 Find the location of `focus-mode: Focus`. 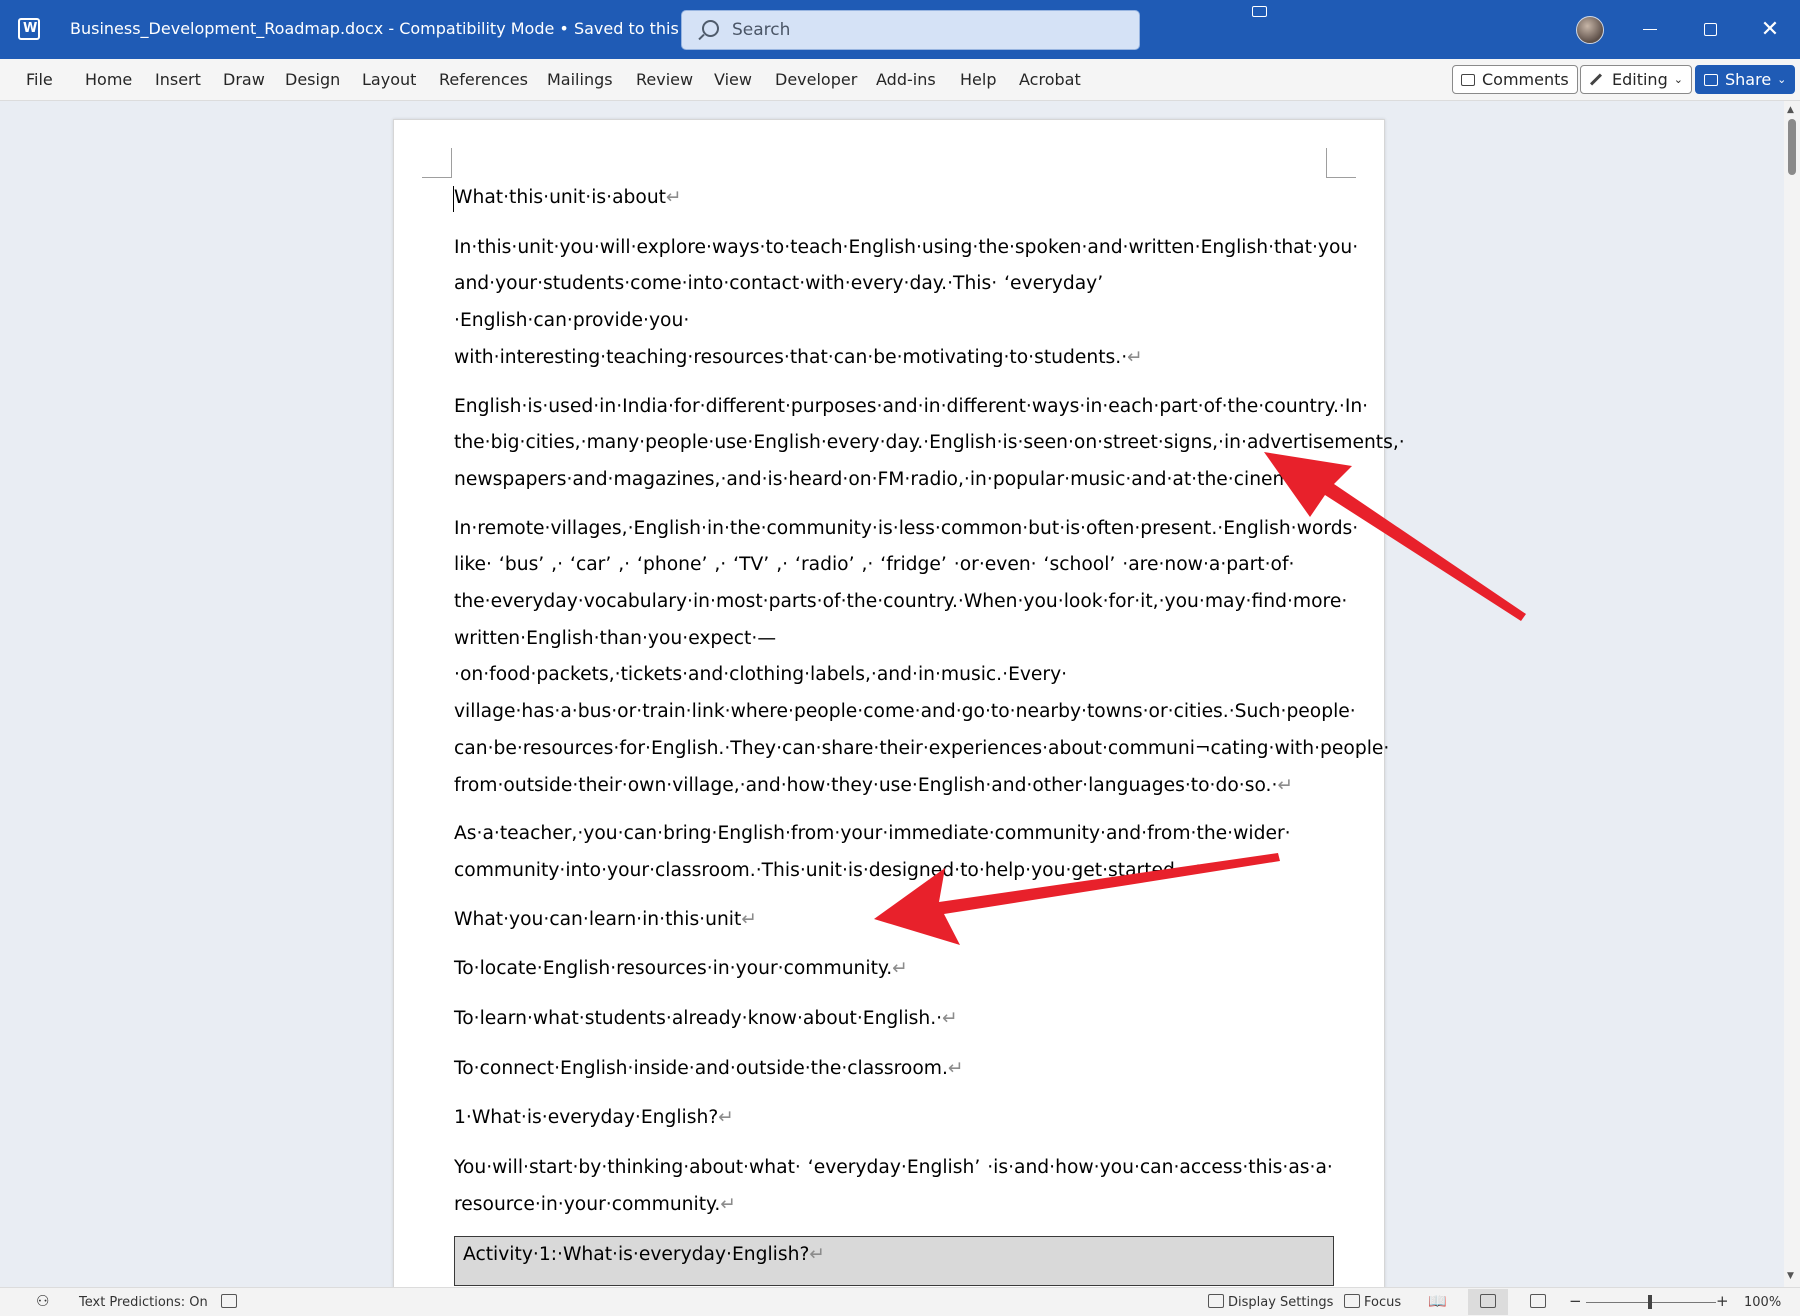

focus-mode: Focus is located at coordinates (1382, 1302).